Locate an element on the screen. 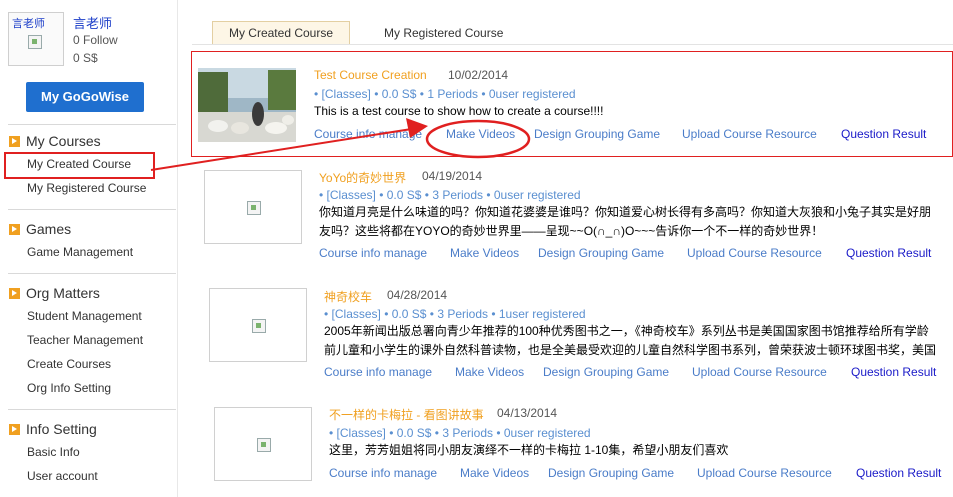 This screenshot has width=953, height=497. annotation-overlay is located at coordinates (340, 144).